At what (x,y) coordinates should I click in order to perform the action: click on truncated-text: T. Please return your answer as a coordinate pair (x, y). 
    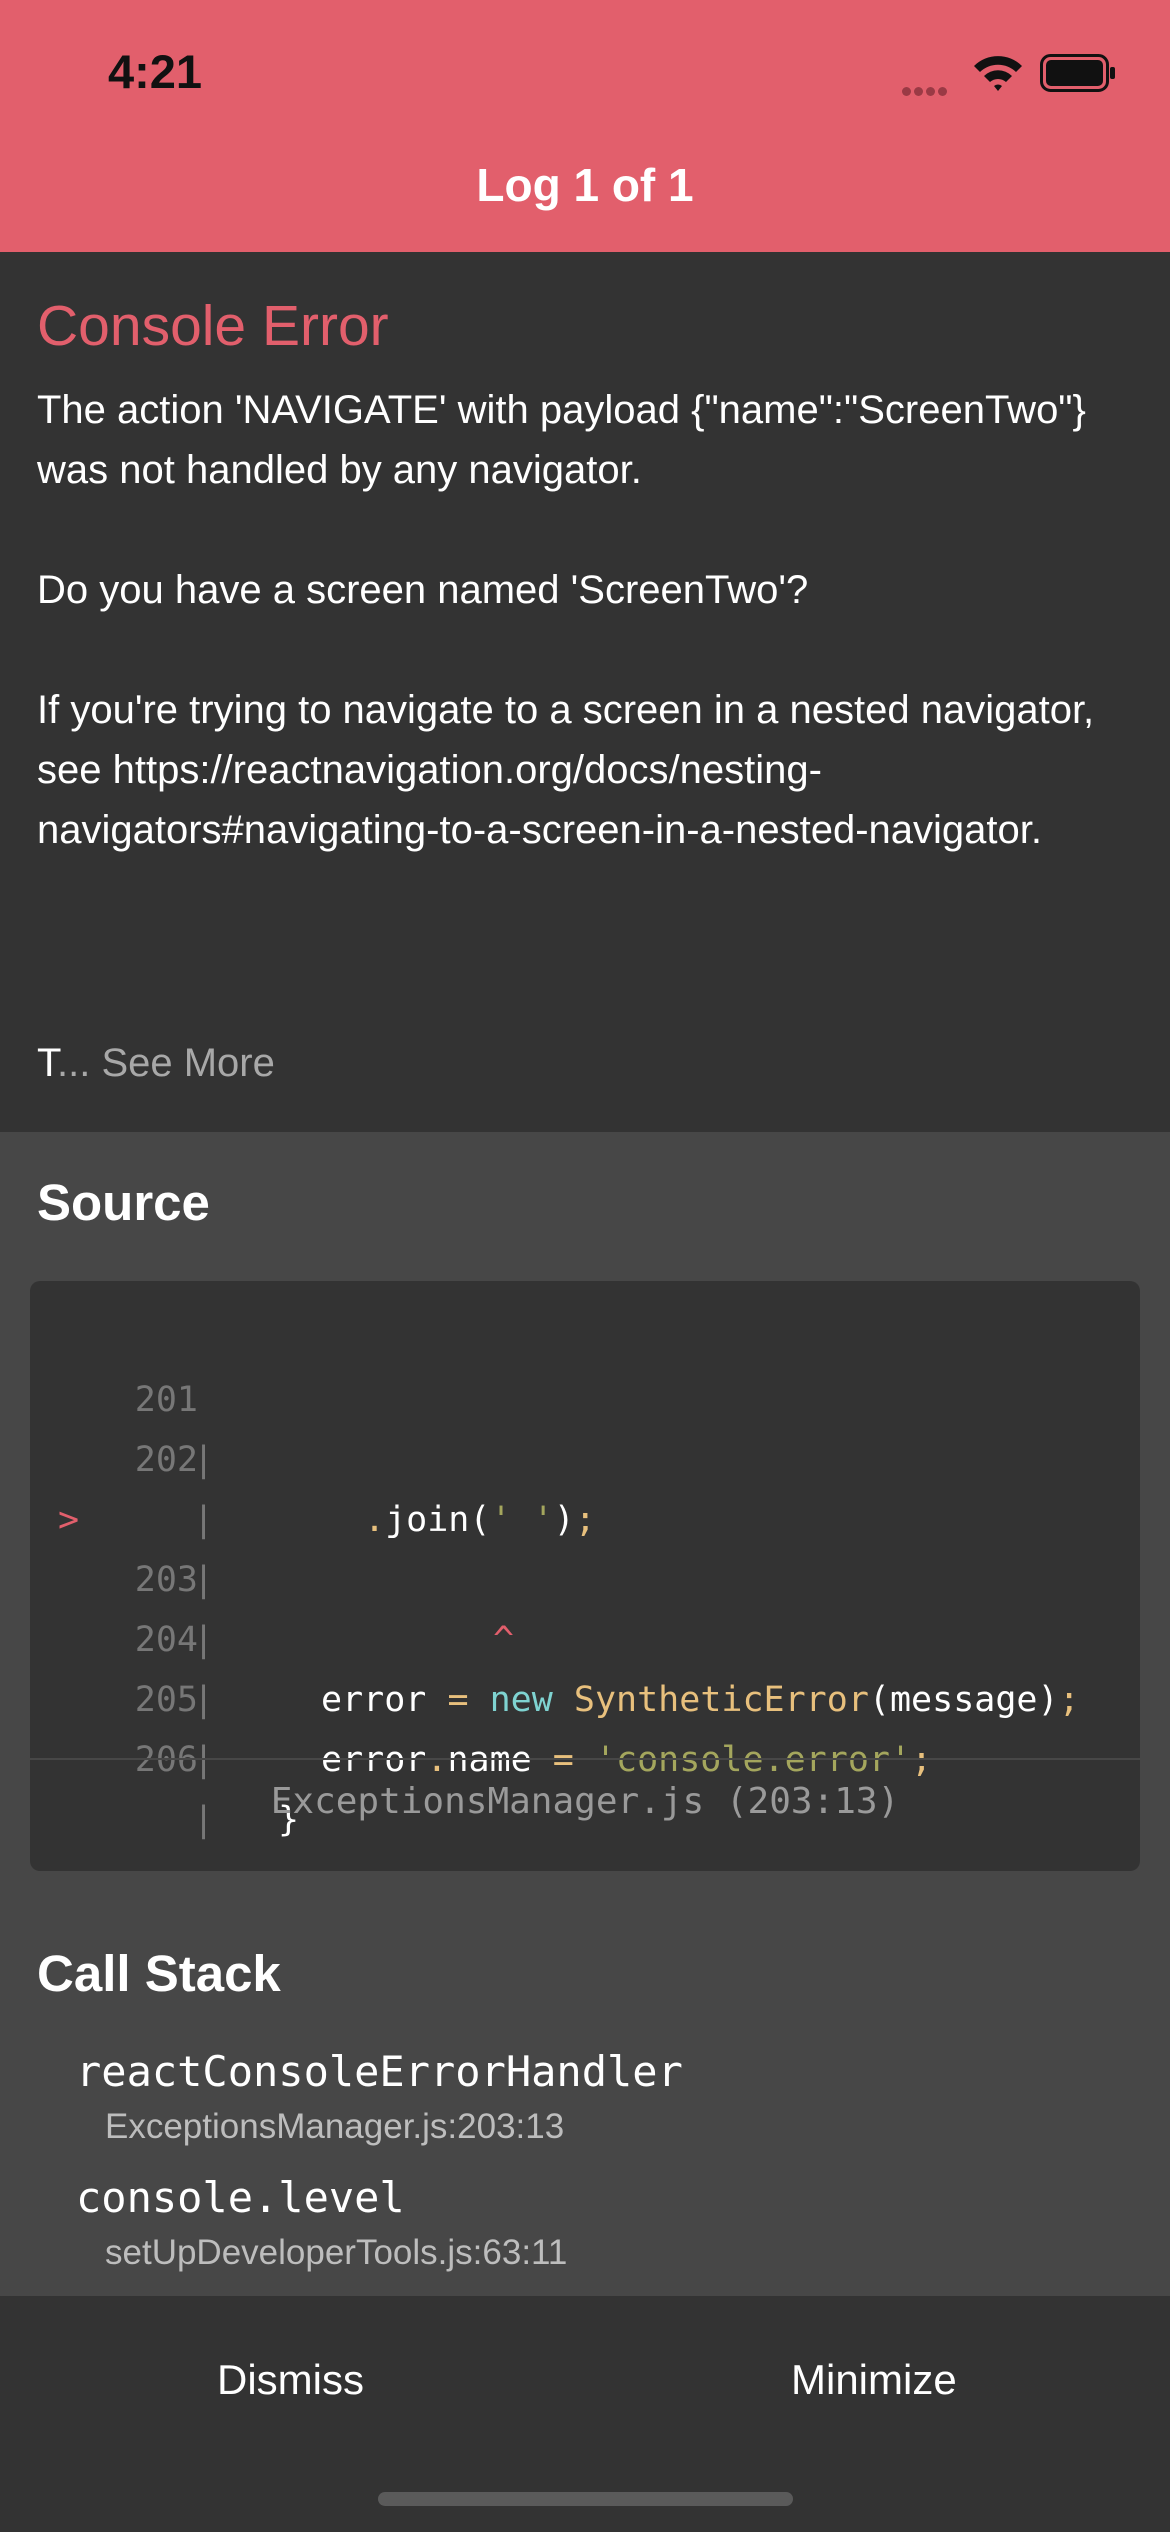
    Looking at the image, I should click on (47, 1063).